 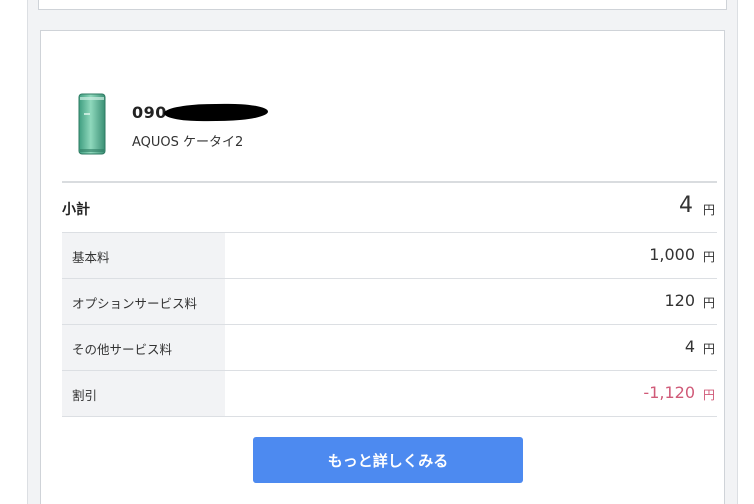 What do you see at coordinates (389, 394) in the screenshot?
I see `table-row: 割引 -1,120 円` at bounding box center [389, 394].